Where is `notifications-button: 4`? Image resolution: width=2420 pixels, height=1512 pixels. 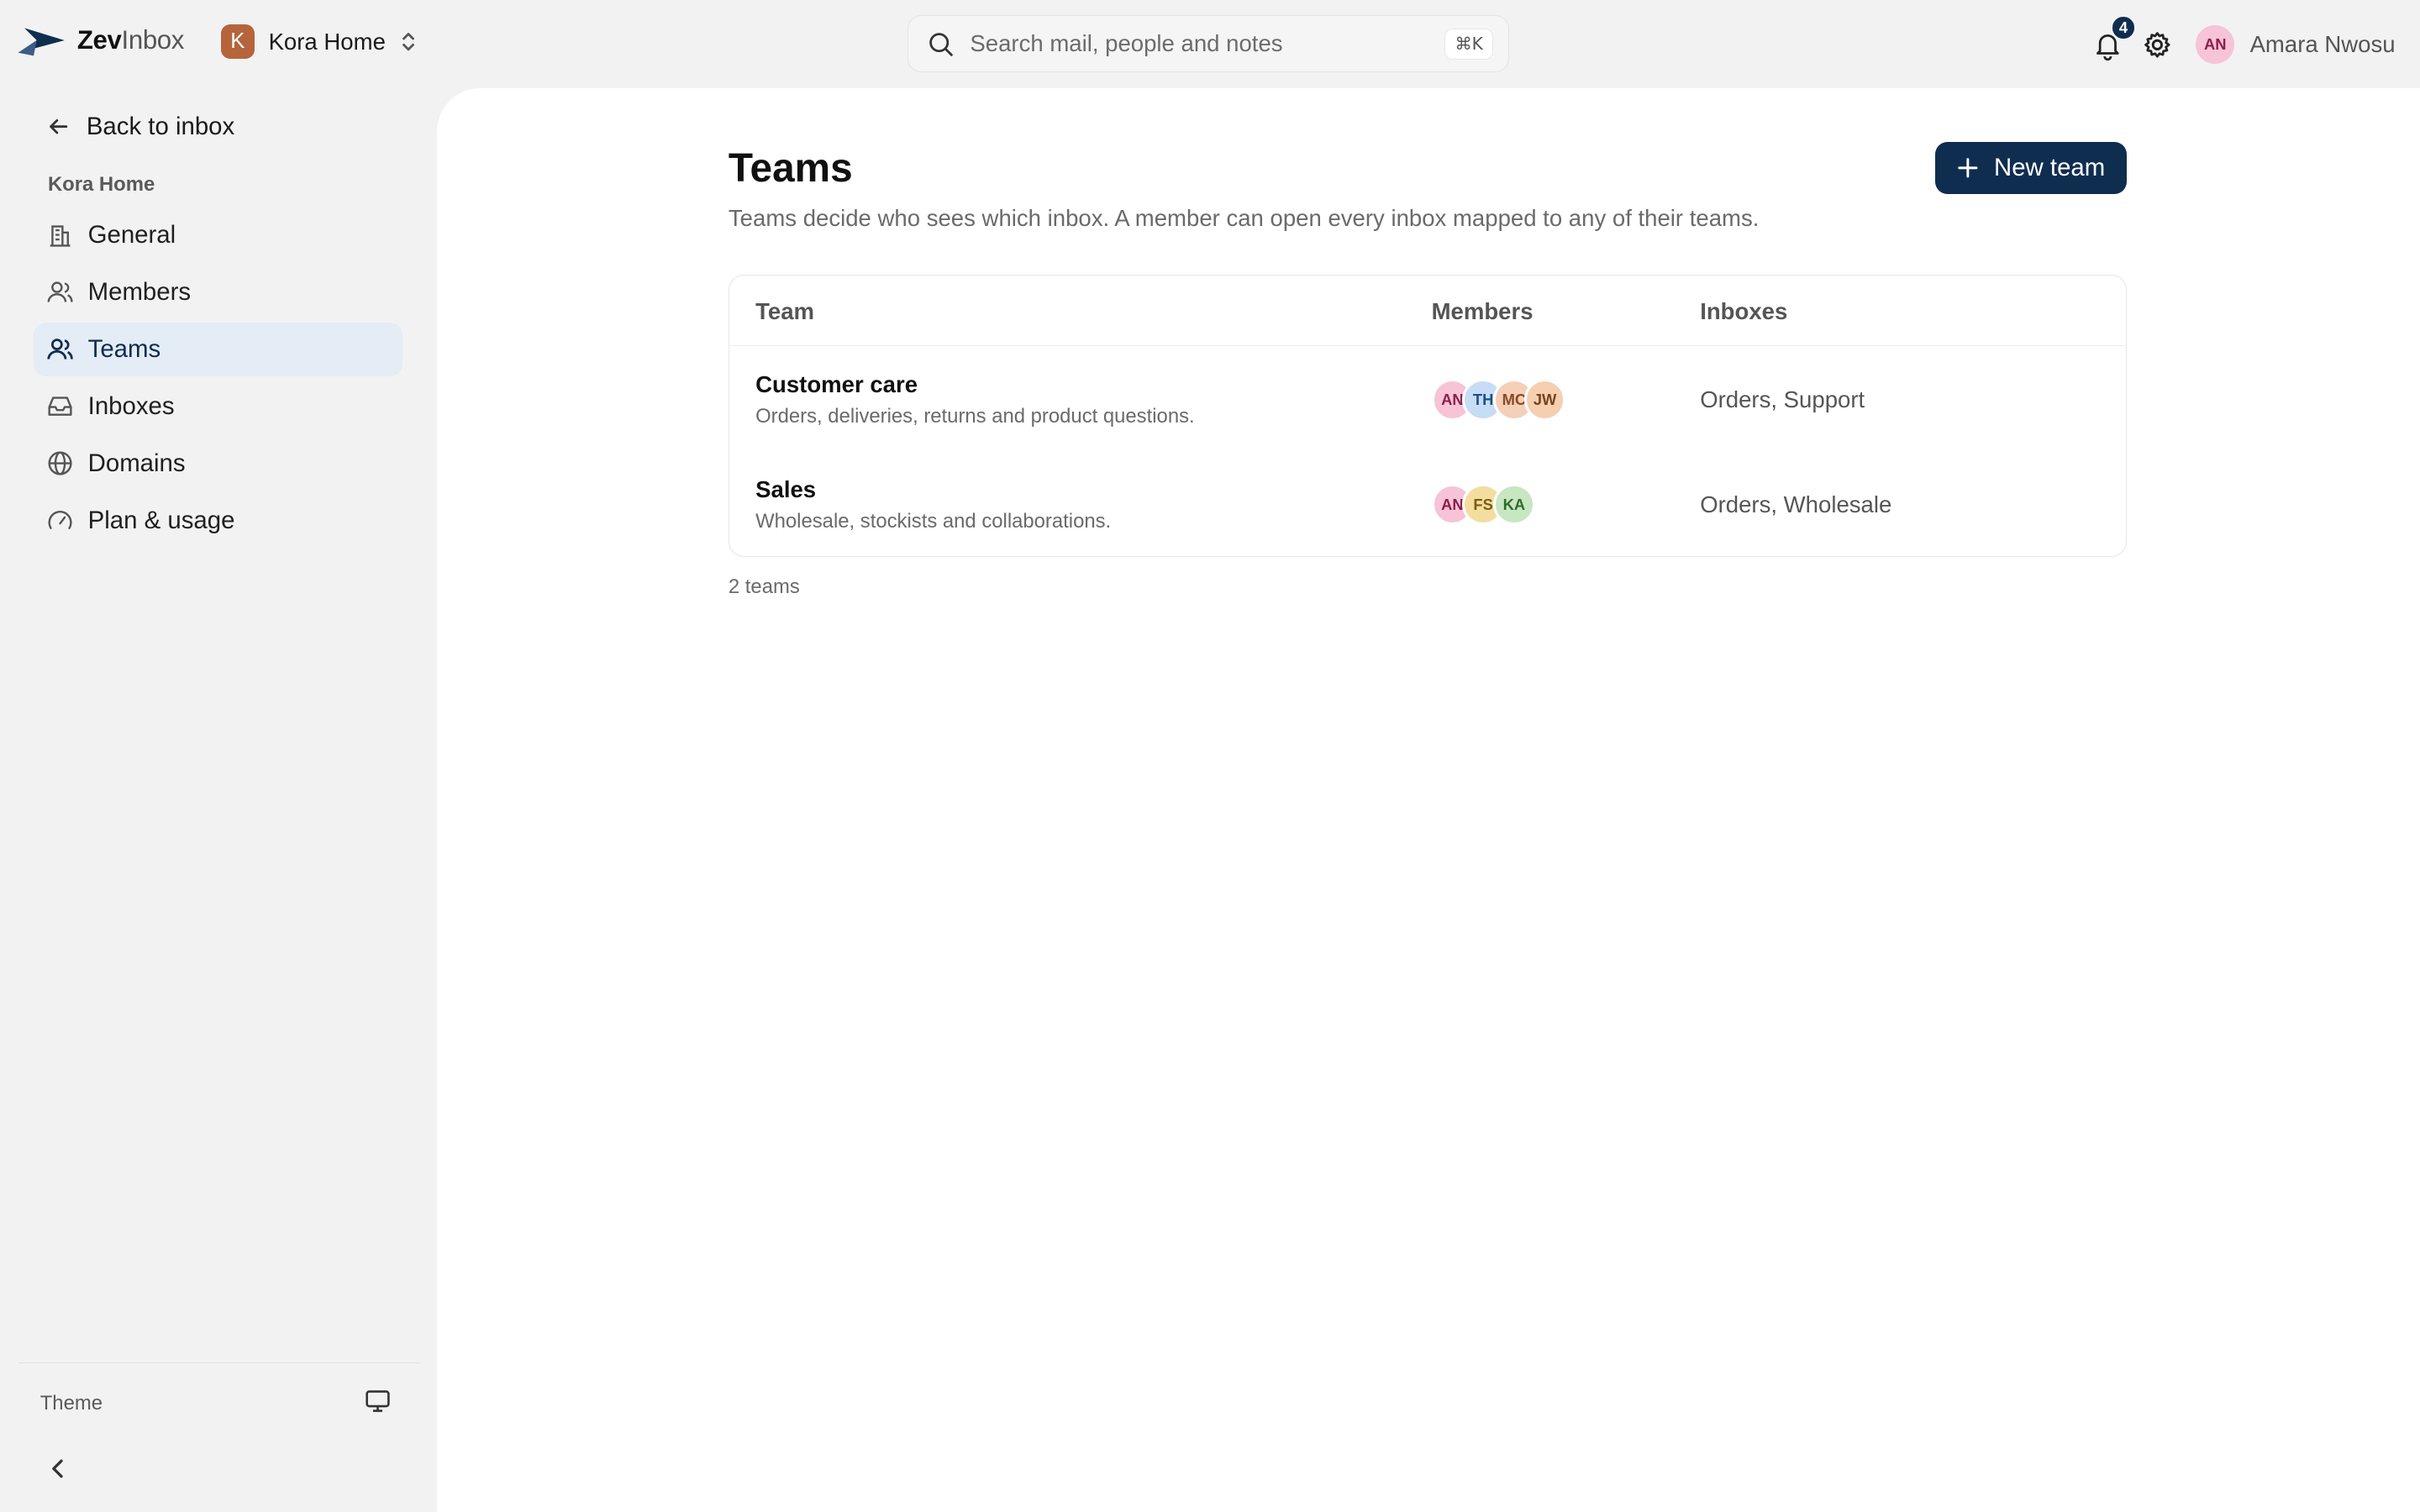 notifications-button: 4 is located at coordinates (2109, 42).